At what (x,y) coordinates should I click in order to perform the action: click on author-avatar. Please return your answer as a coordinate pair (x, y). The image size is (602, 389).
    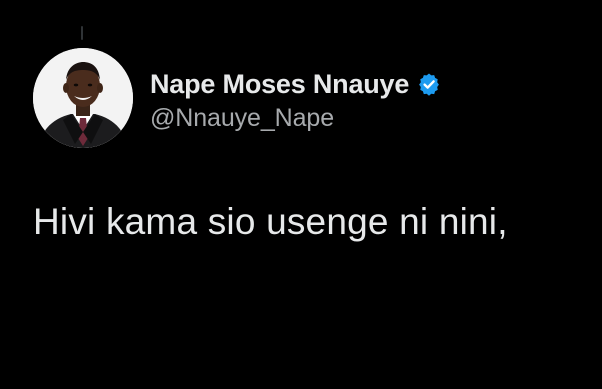
    Looking at the image, I should click on (83, 98).